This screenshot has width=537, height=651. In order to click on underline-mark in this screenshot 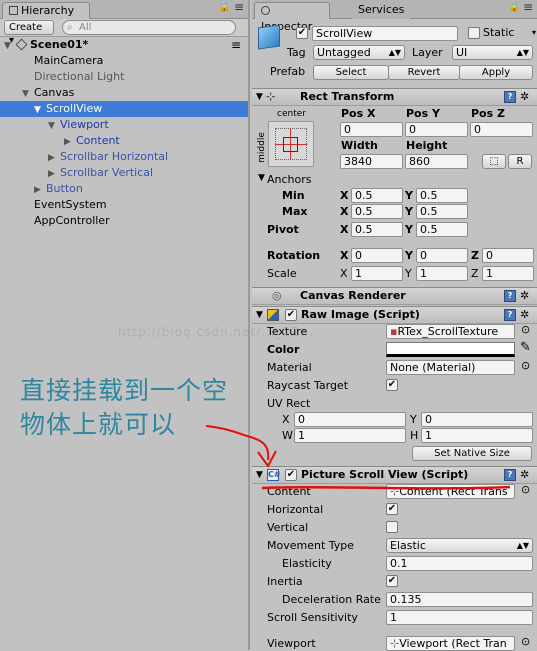, I will do `click(386, 487)`.